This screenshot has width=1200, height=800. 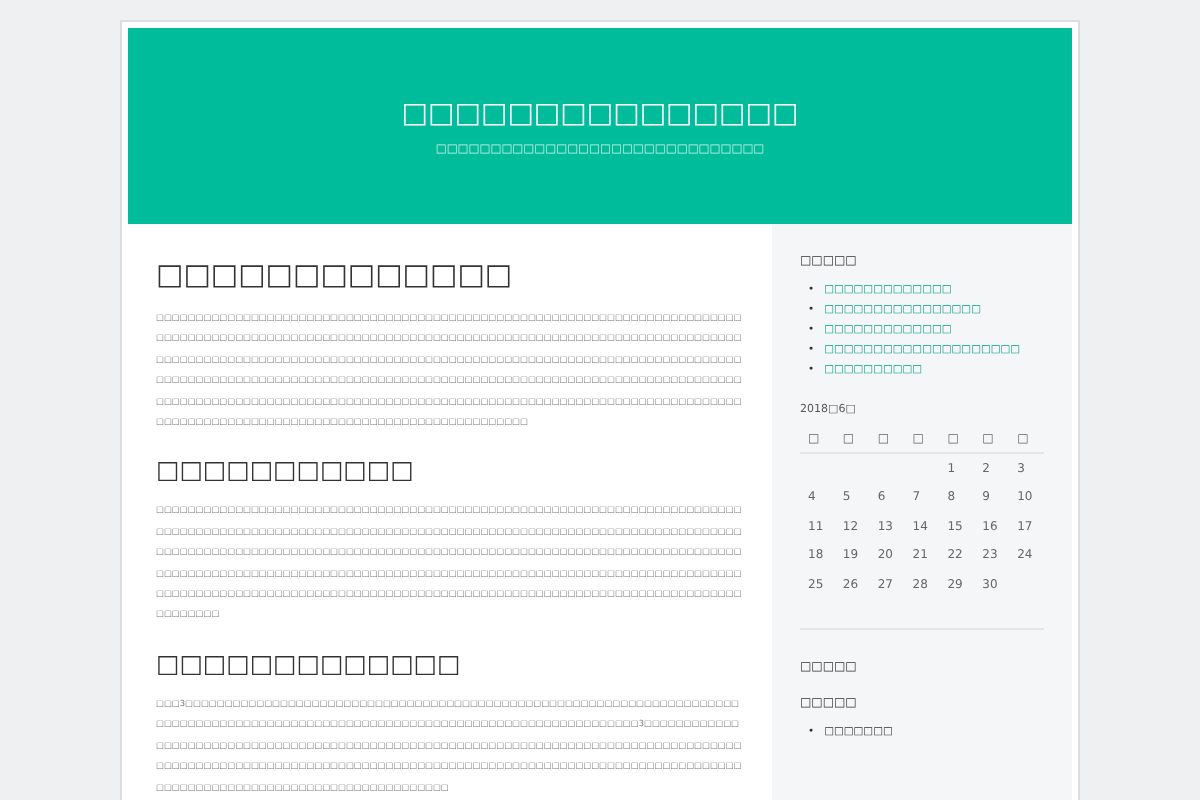 What do you see at coordinates (335, 277) in the screenshot?
I see `article-title: □□□□□□□□□□□□□` at bounding box center [335, 277].